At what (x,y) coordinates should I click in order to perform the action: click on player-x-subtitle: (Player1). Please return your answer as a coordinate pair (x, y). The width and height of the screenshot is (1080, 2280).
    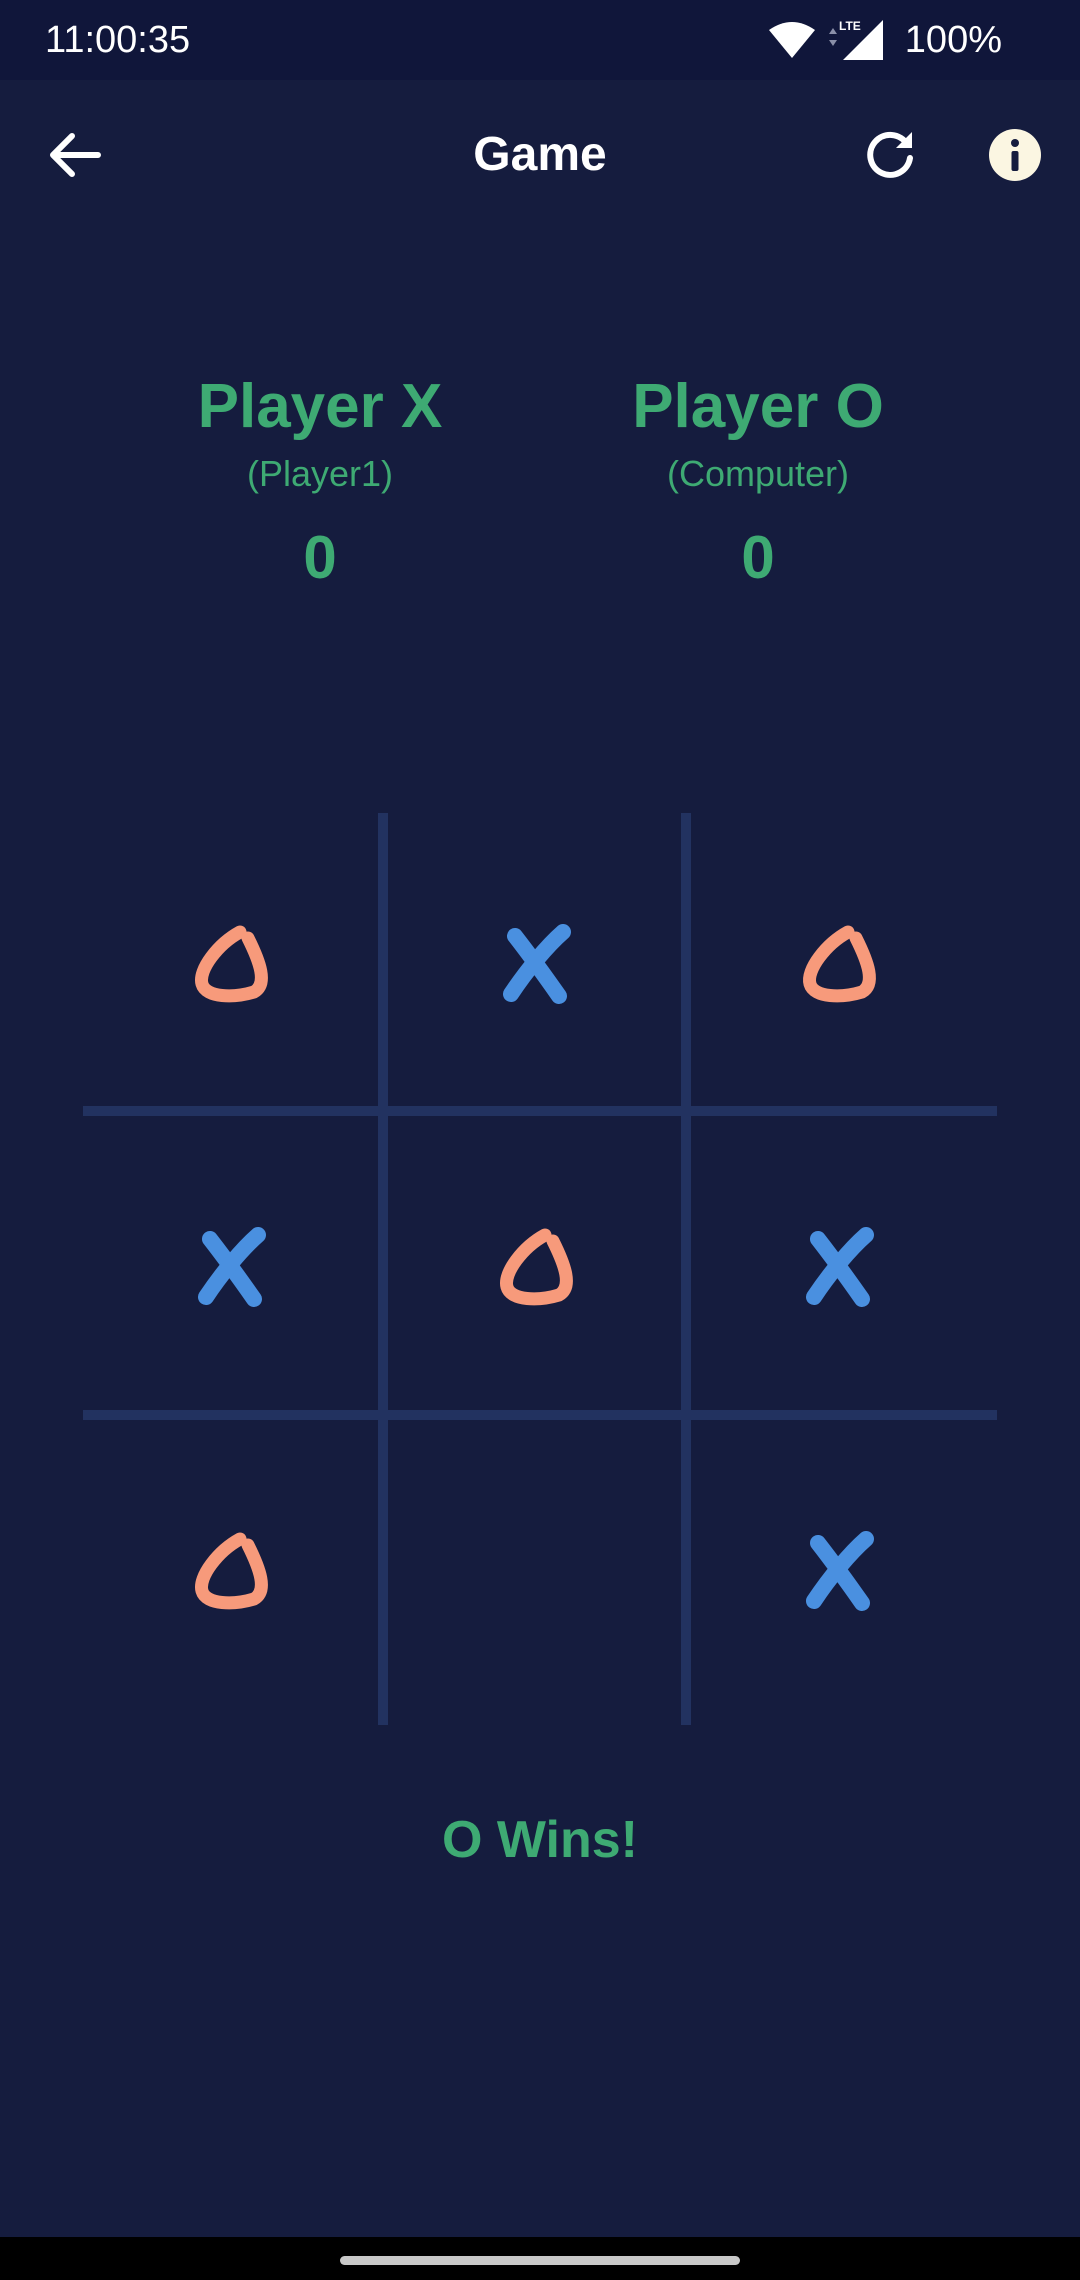
    Looking at the image, I should click on (320, 473).